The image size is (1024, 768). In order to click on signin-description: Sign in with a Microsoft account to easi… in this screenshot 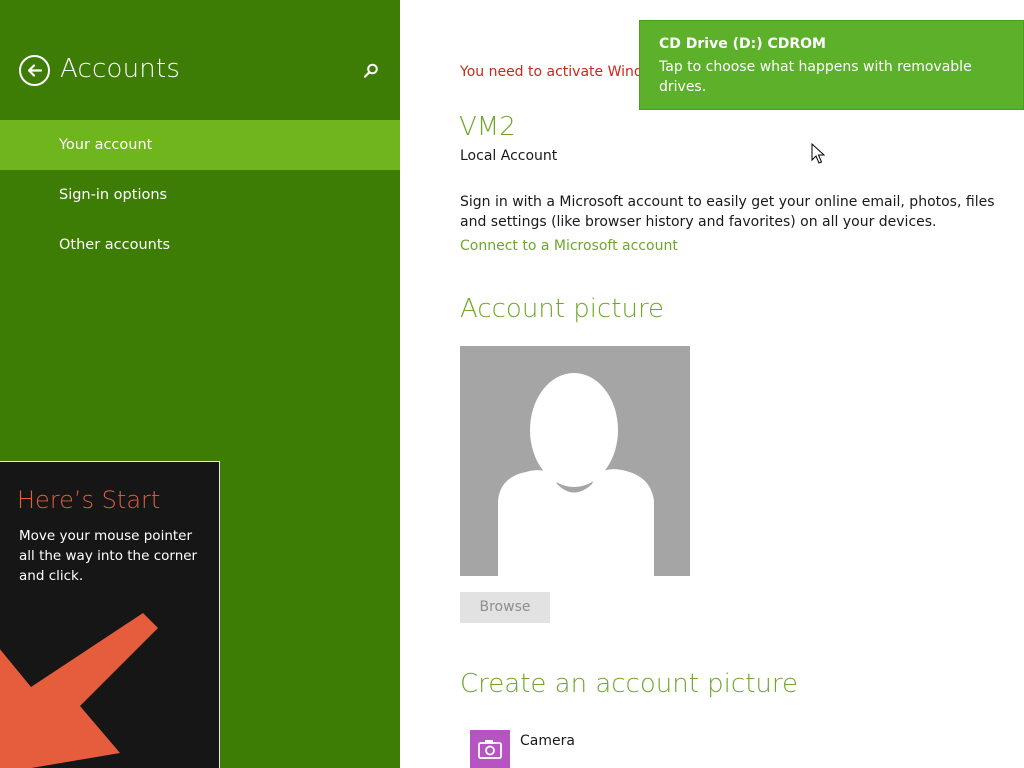, I will do `click(727, 212)`.